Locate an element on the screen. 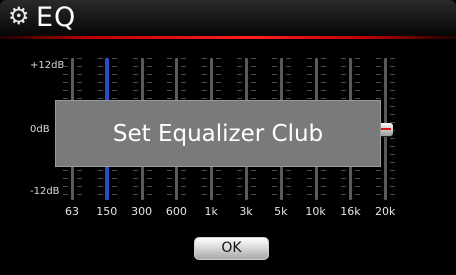 The image size is (456, 275). gear-icon: ⚙ is located at coordinates (19, 16).